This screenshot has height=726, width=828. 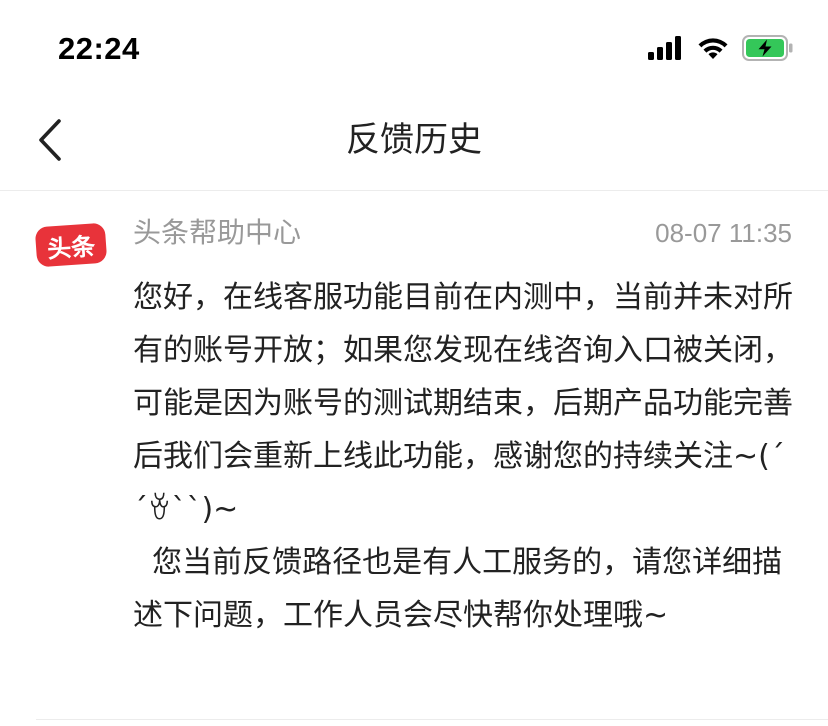 What do you see at coordinates (768, 50) in the screenshot?
I see `battery-charging-icon` at bounding box center [768, 50].